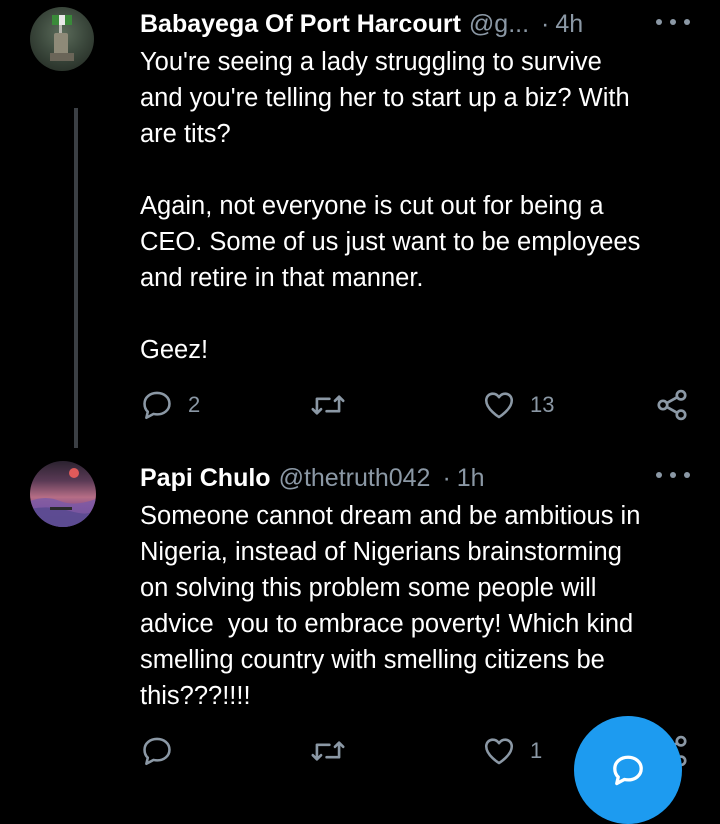 The height and width of the screenshot is (824, 720). I want to click on like-button: 13, so click(518, 405).